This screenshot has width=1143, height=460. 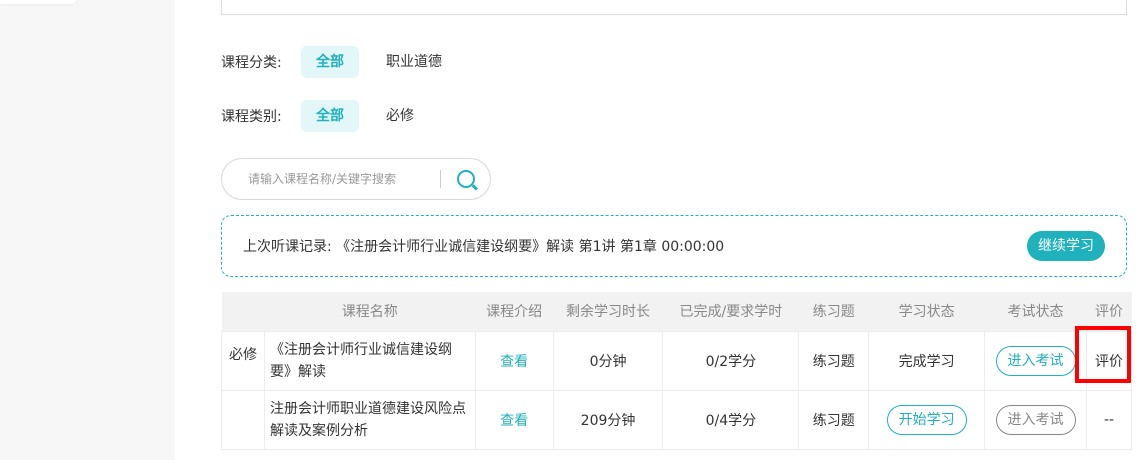 I want to click on sidebar-card, so click(x=38, y=2).